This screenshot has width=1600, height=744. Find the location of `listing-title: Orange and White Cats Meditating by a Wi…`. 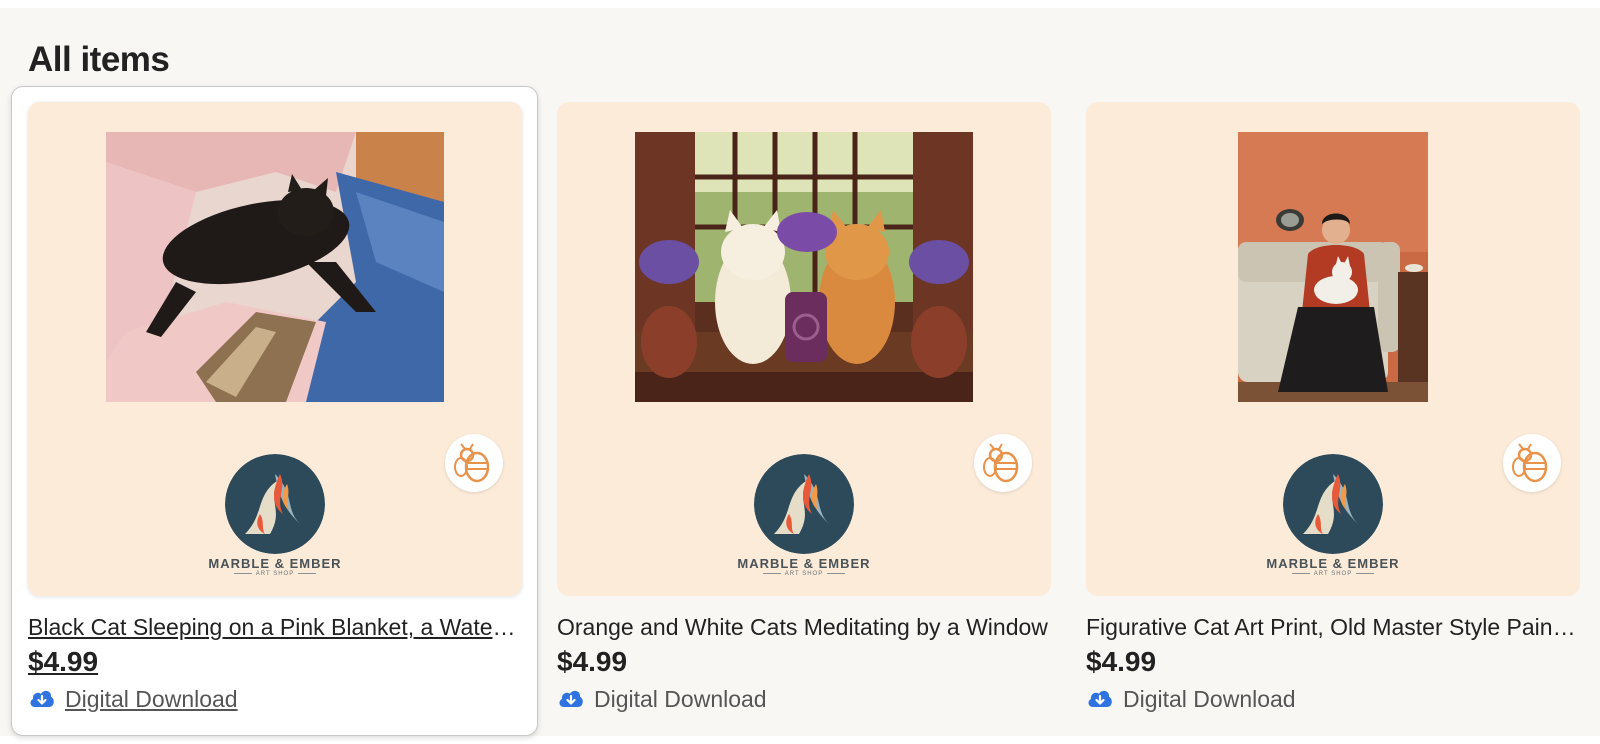

listing-title: Orange and White Cats Meditating by a Wi… is located at coordinates (804, 627).